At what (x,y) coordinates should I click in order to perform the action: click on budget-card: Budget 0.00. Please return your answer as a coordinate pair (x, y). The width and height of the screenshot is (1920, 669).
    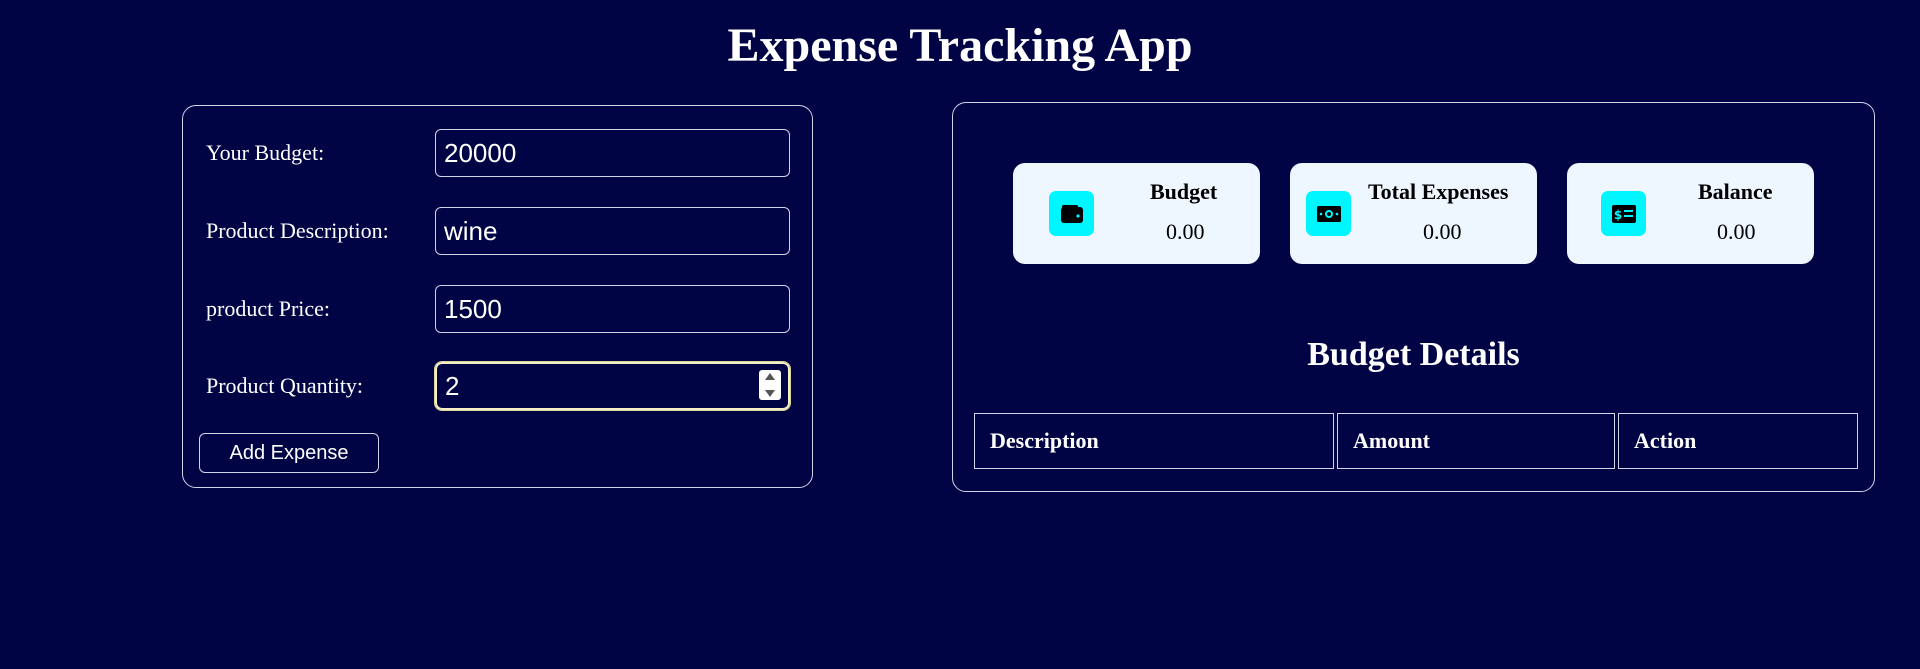
    Looking at the image, I should click on (1136, 213).